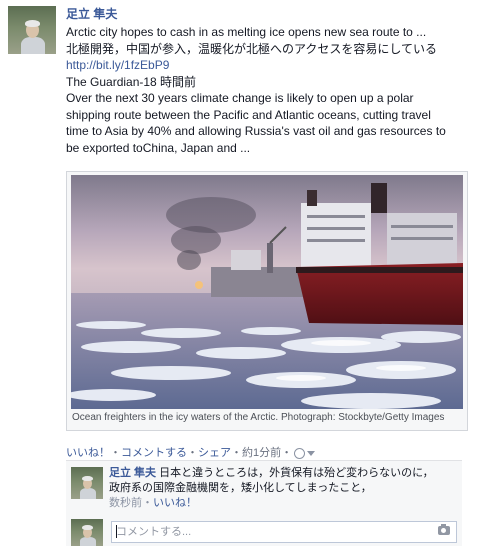 Image resolution: width=477 pixels, height=546 pixels. I want to click on comment-timestamp: 数秒前, so click(125, 503).